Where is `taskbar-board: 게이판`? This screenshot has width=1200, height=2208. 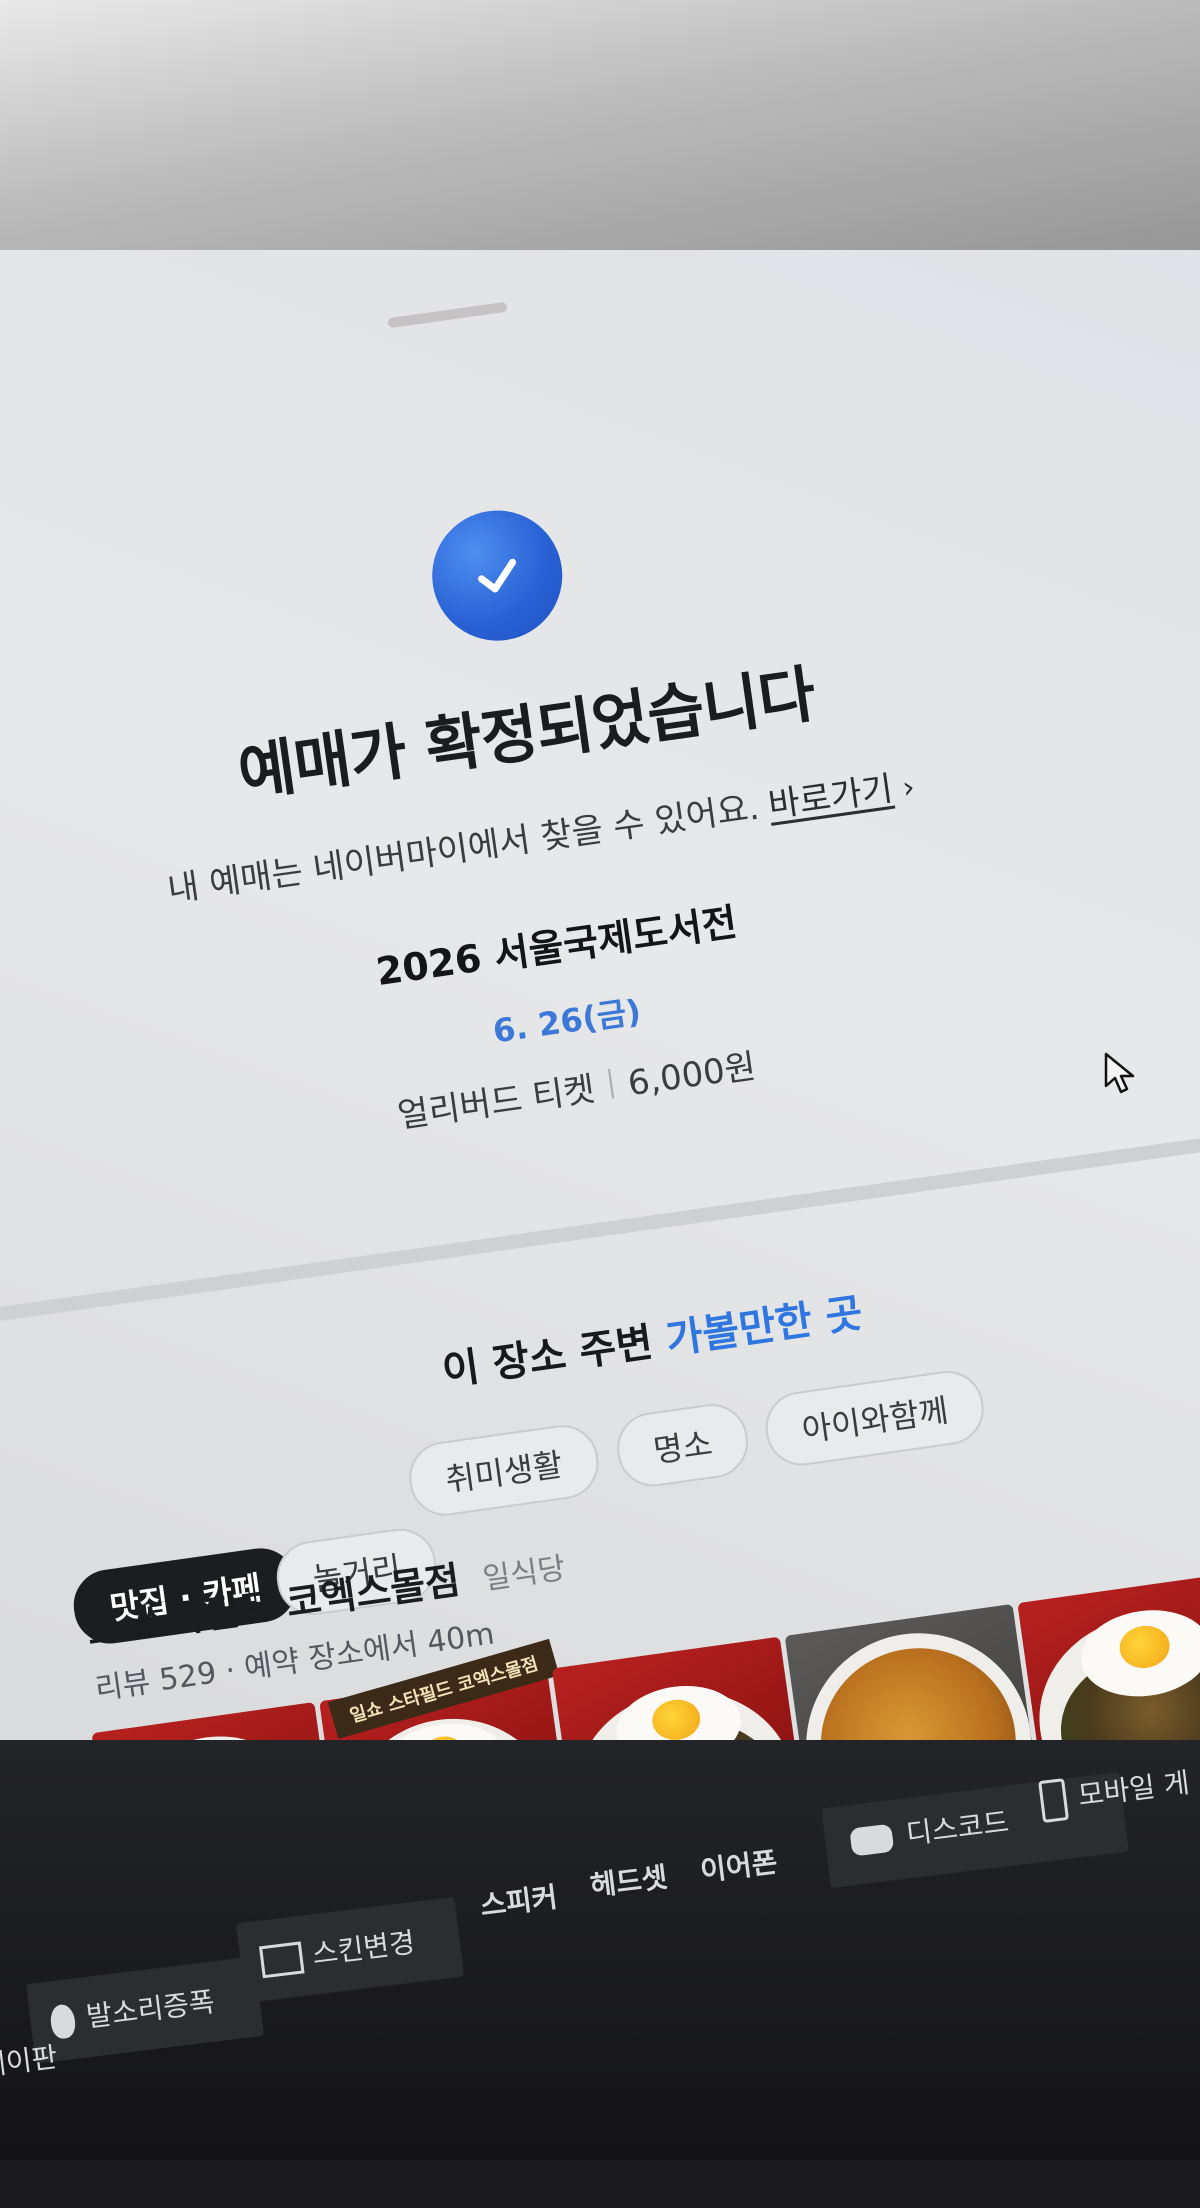
taskbar-board: 게이판 is located at coordinates (29, 2059).